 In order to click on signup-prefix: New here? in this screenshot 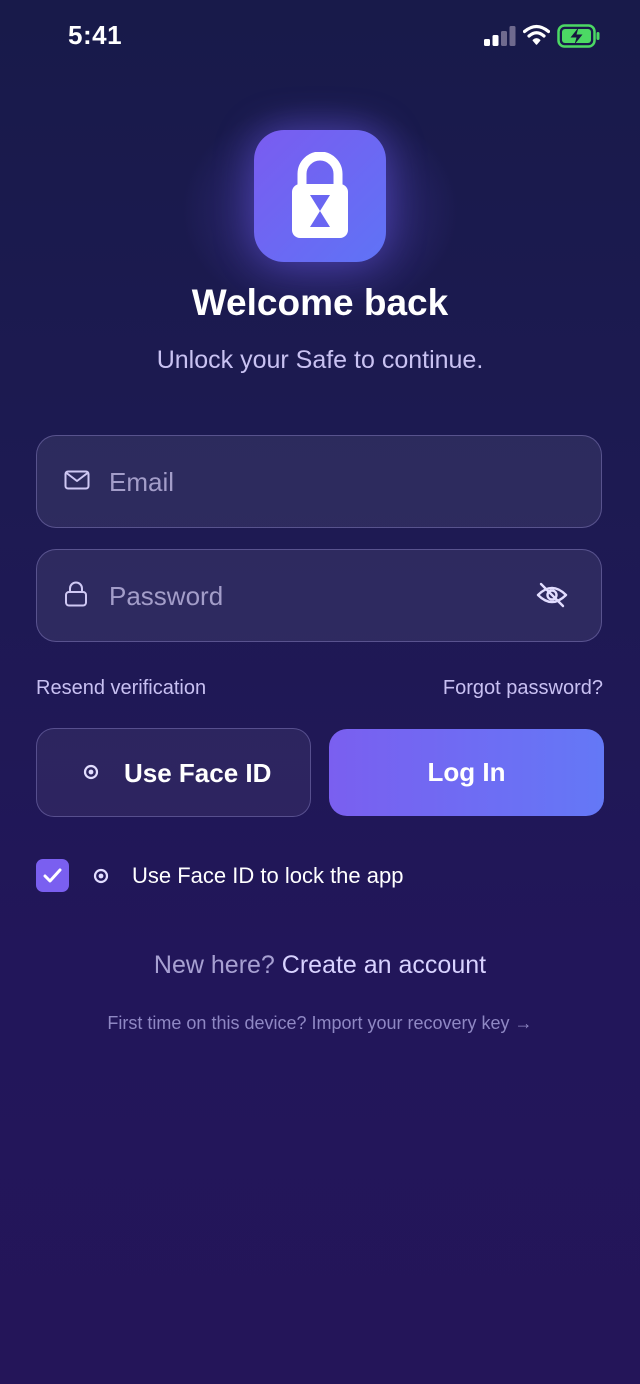, I will do `click(217, 965)`.